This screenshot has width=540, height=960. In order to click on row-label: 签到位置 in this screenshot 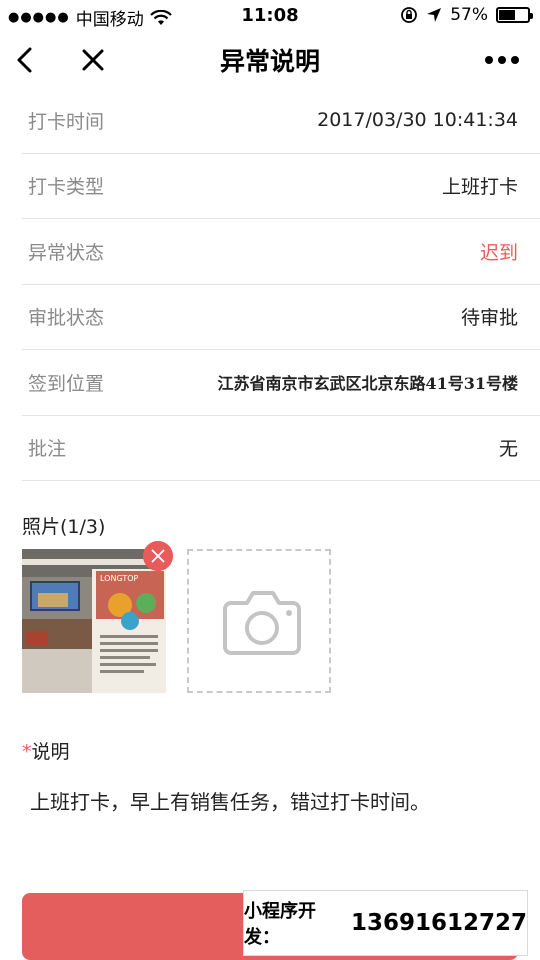, I will do `click(66, 383)`.